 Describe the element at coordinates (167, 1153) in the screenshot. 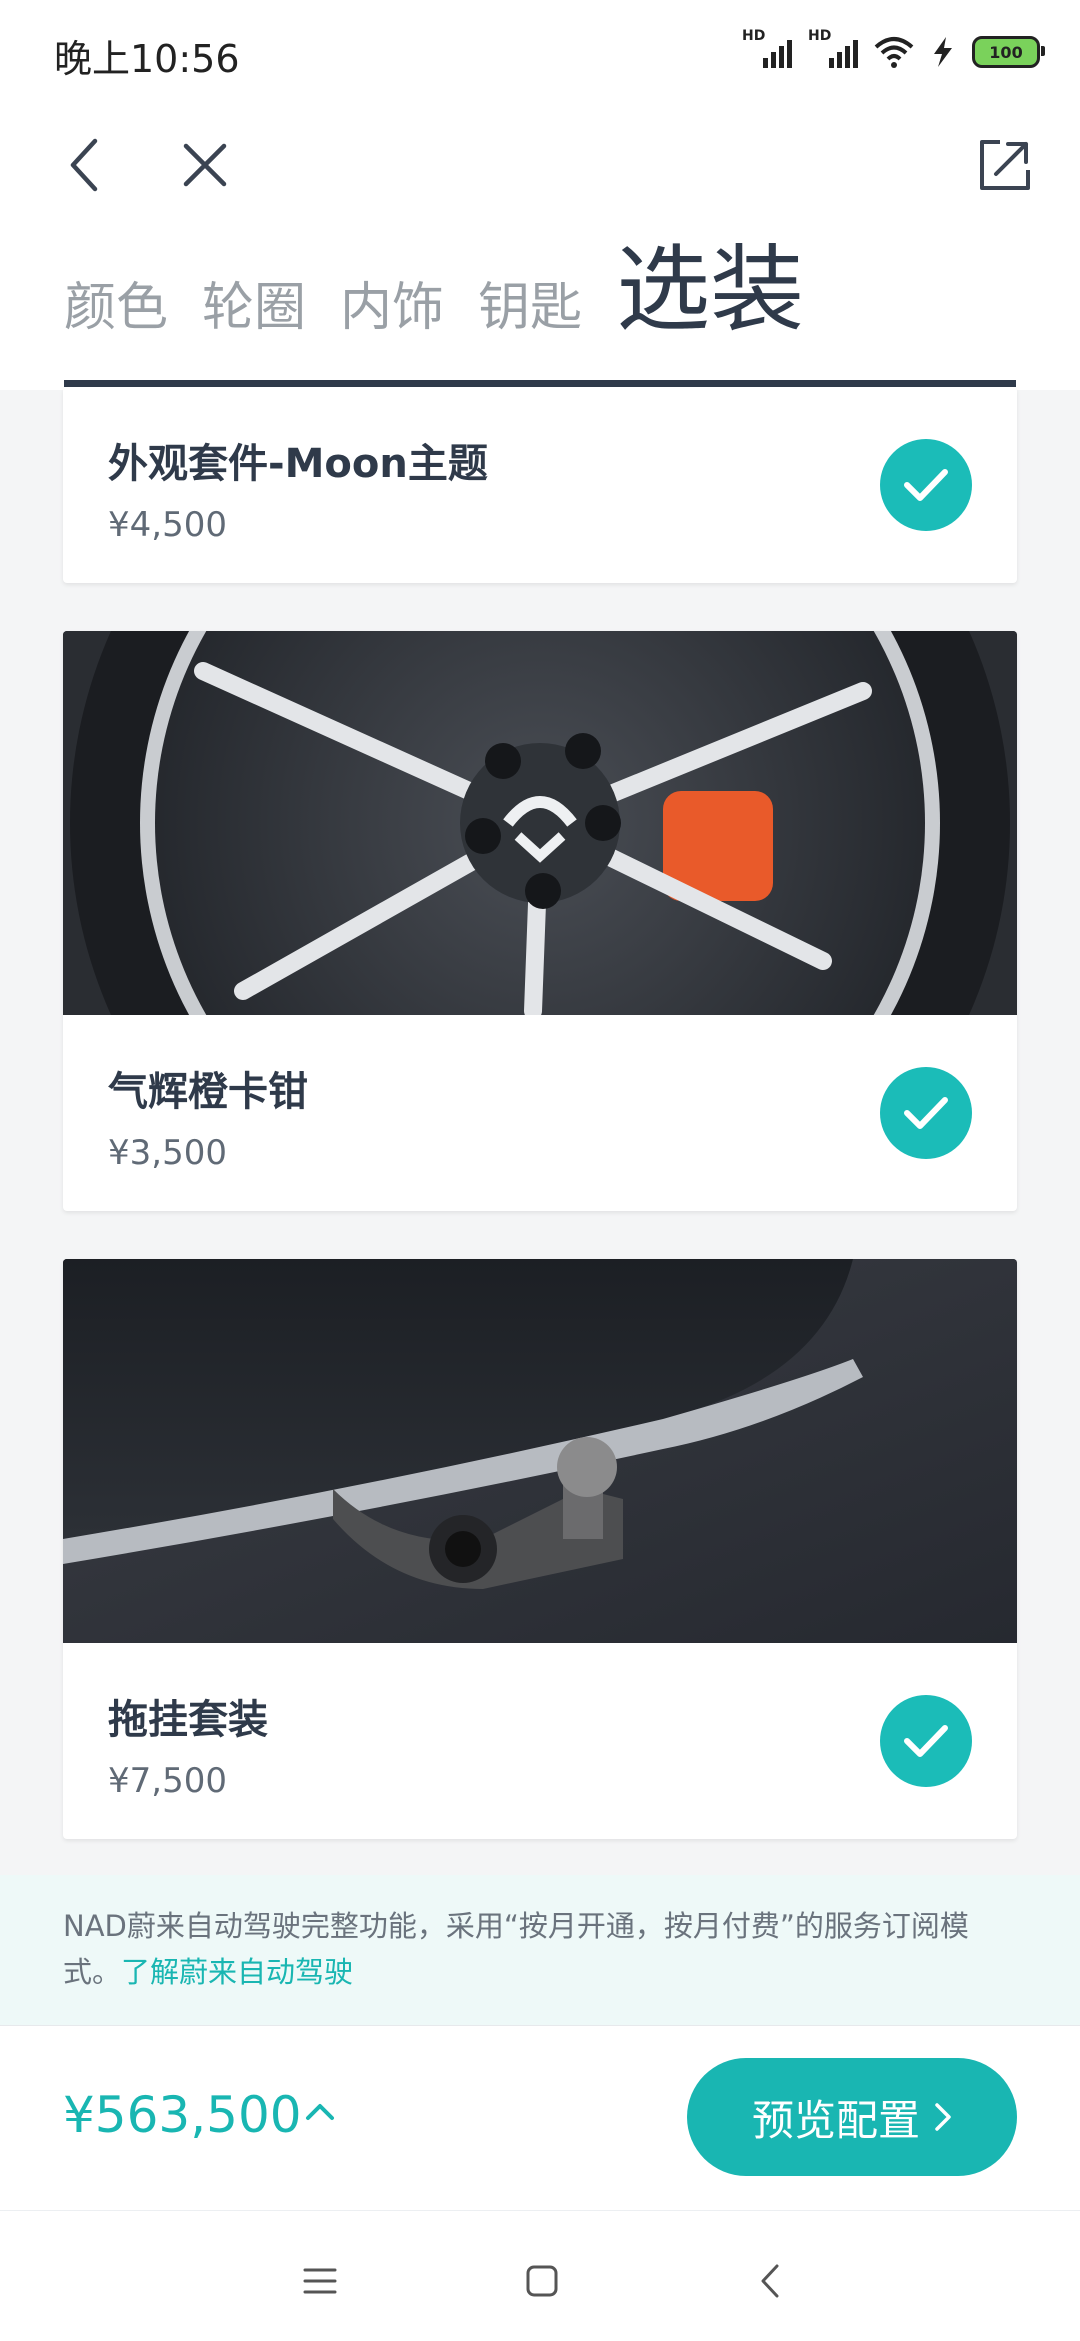

I see `option-price: ¥3,500` at that location.